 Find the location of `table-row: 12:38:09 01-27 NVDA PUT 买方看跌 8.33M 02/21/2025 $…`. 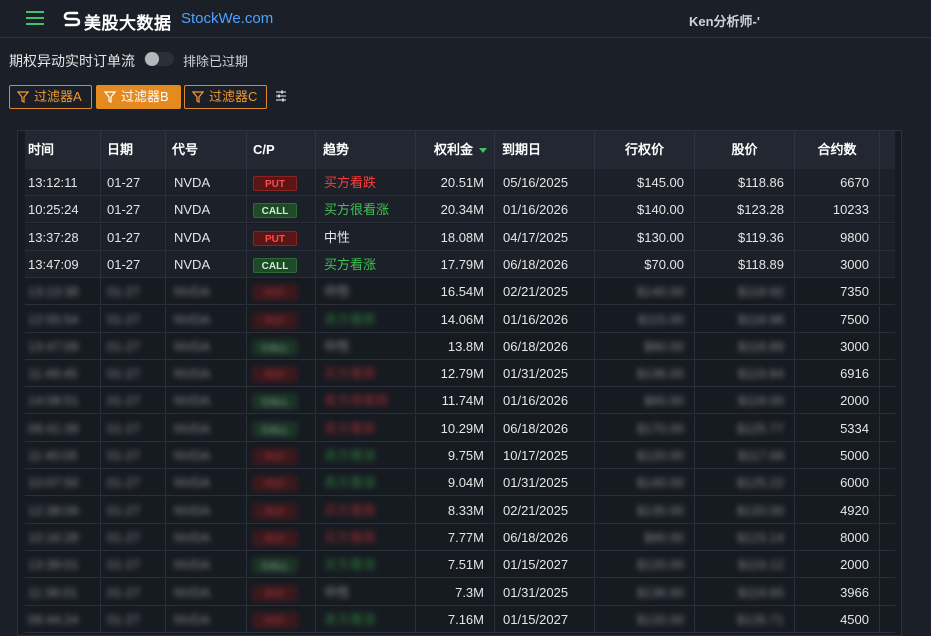

table-row: 12:38:09 01-27 NVDA PUT 买方看跌 8.33M 02/21/2025 $… is located at coordinates (460, 510).